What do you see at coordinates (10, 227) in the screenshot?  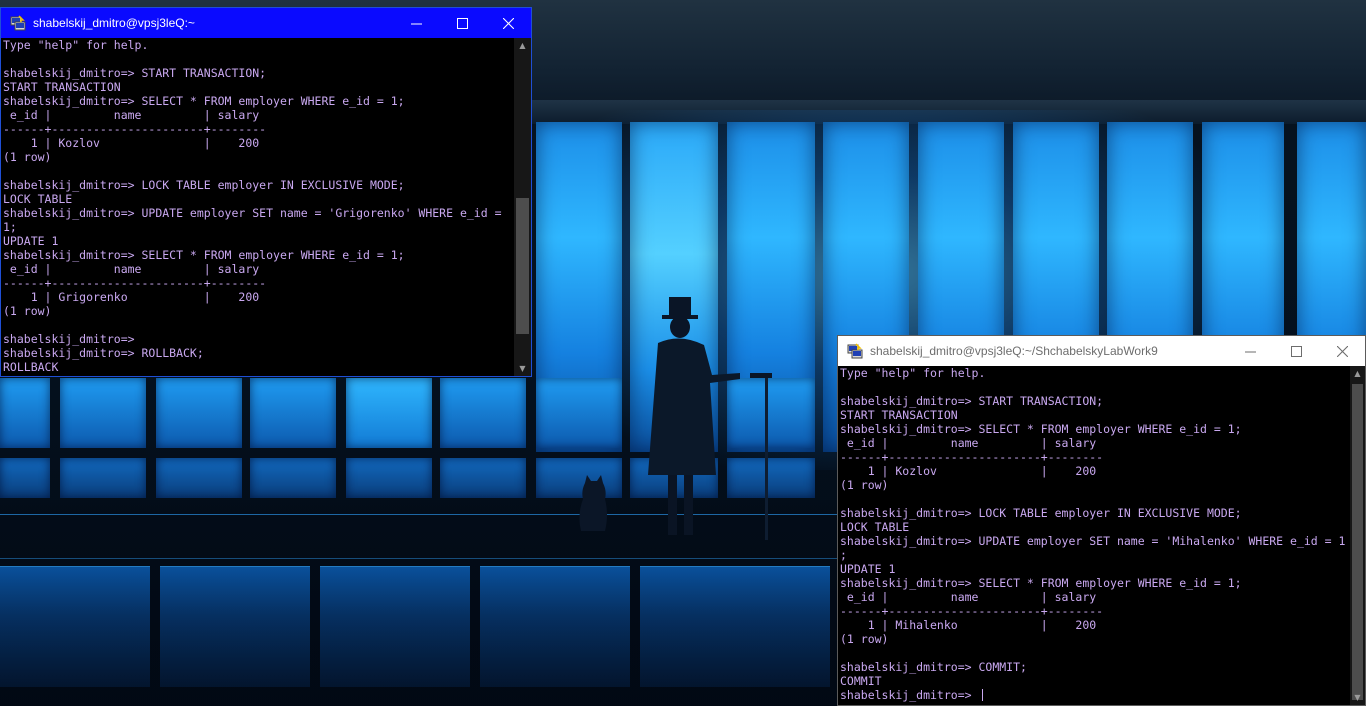 I see `terminal-line: 1;` at bounding box center [10, 227].